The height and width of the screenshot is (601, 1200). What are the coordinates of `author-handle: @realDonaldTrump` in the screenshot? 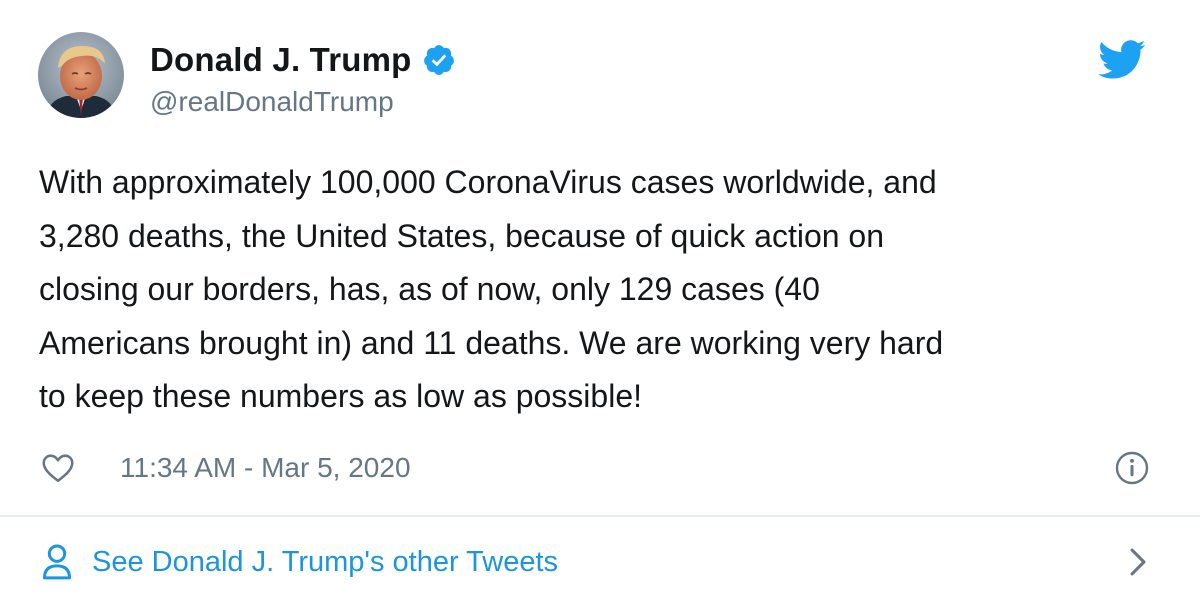 It's located at (303, 102).